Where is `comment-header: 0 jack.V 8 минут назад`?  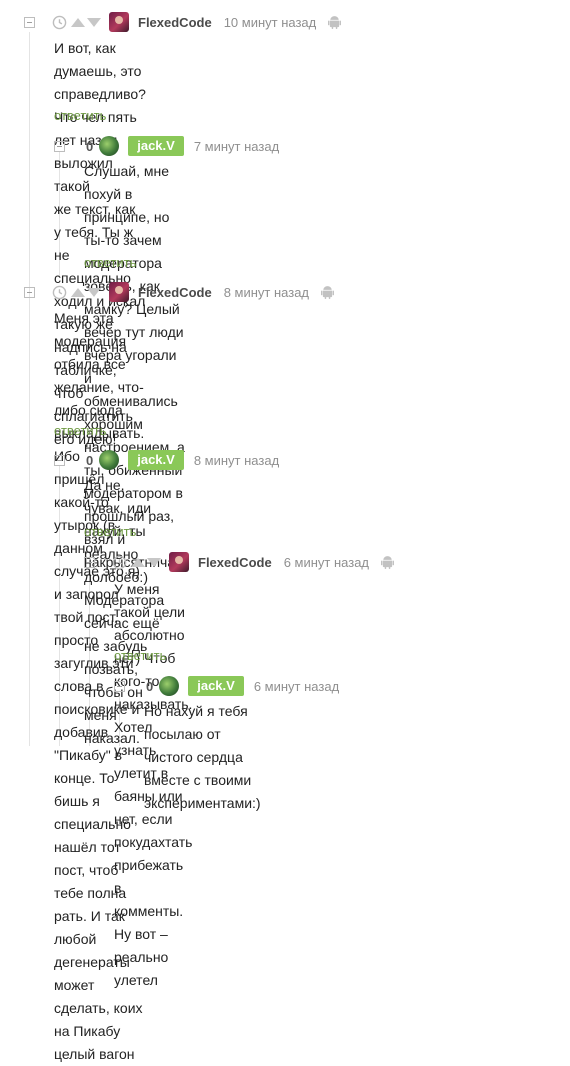
comment-header: 0 jack.V 8 минут назад is located at coordinates (172, 460).